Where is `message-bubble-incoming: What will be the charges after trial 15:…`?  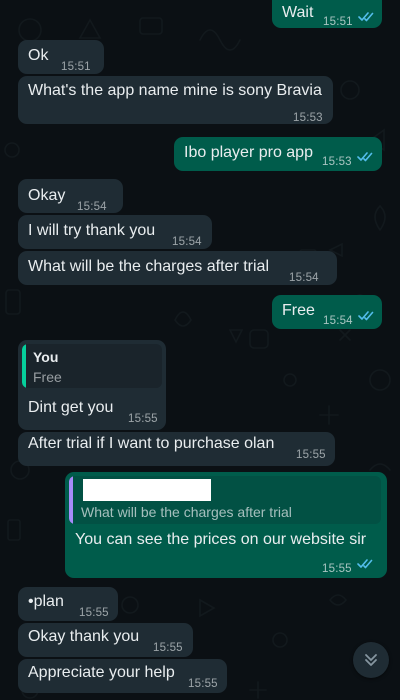
message-bubble-incoming: What will be the charges after trial 15:… is located at coordinates (177, 268).